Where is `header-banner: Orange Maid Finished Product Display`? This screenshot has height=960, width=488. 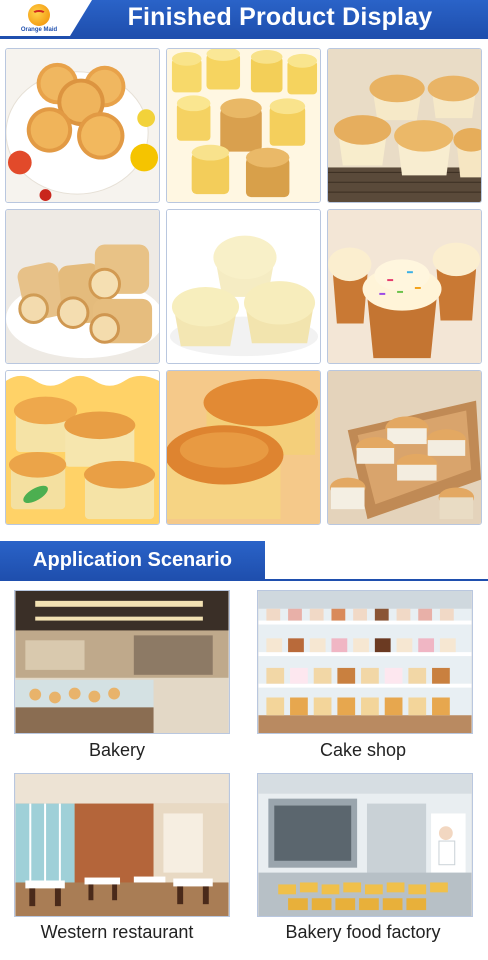 header-banner: Orange Maid Finished Product Display is located at coordinates (244, 19).